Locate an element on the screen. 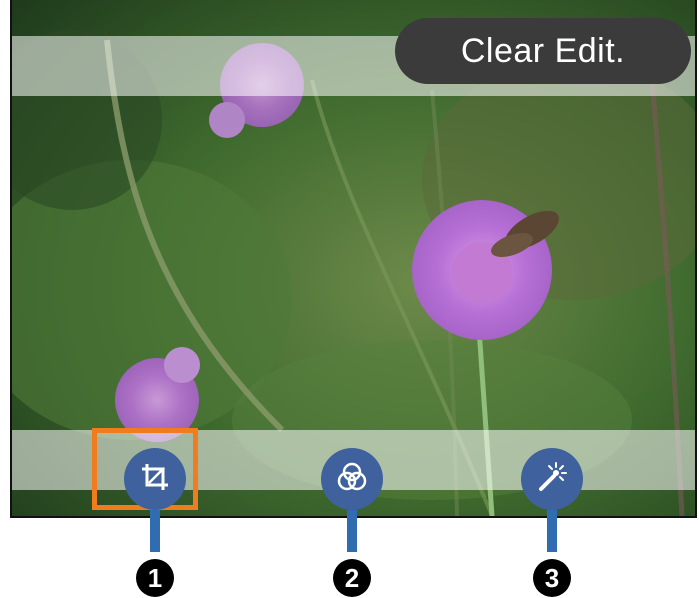 This screenshot has height=598, width=699. magic-wand-icon is located at coordinates (552, 479).